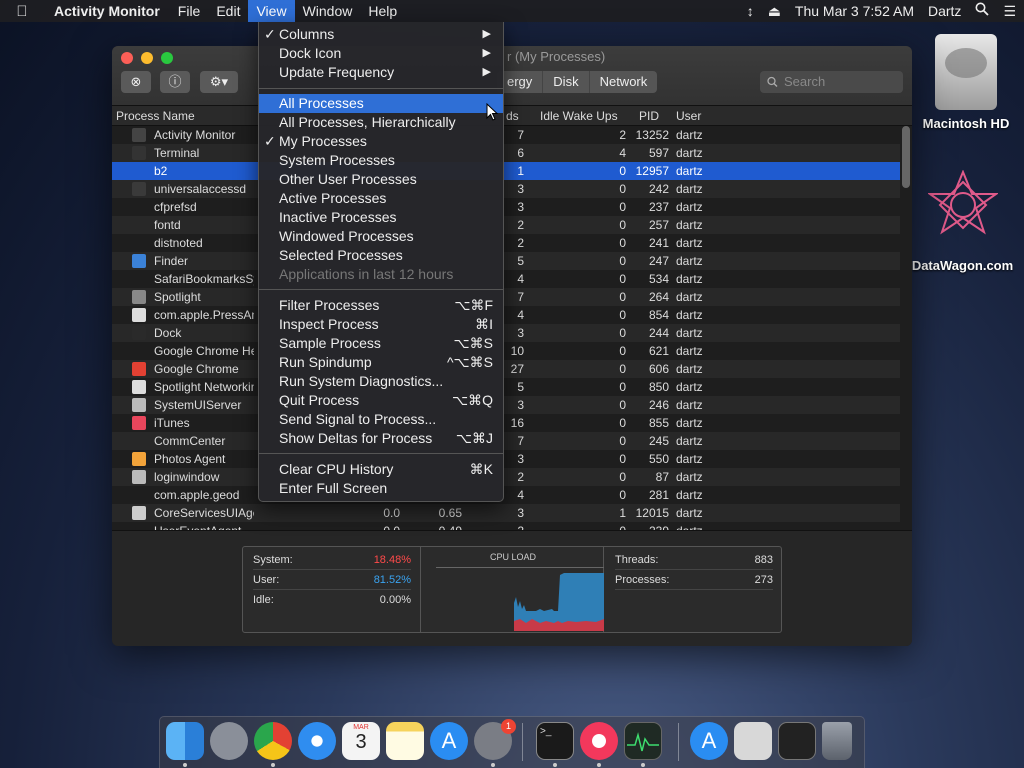 The image size is (1024, 768). What do you see at coordinates (709, 741) in the screenshot?
I see `dock-app-store-download-icon: A` at bounding box center [709, 741].